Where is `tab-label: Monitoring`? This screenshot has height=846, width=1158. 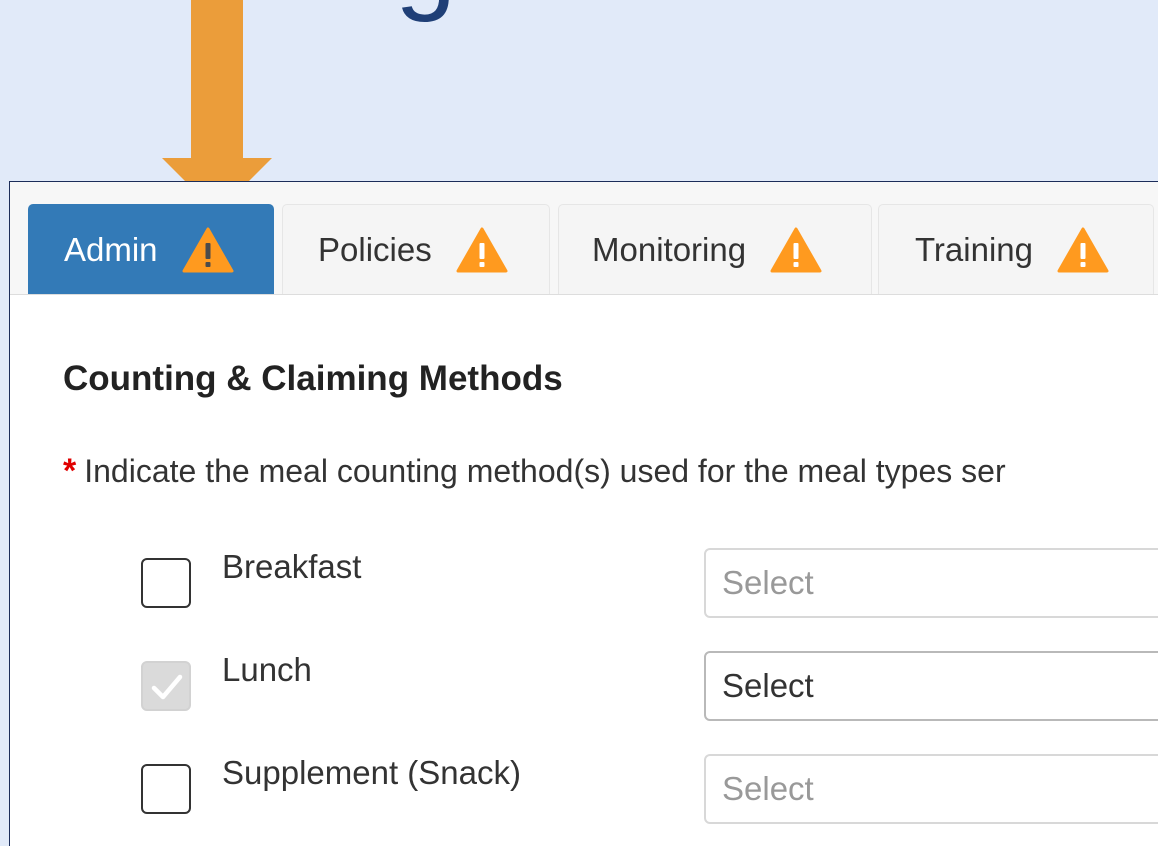 tab-label: Monitoring is located at coordinates (669, 249).